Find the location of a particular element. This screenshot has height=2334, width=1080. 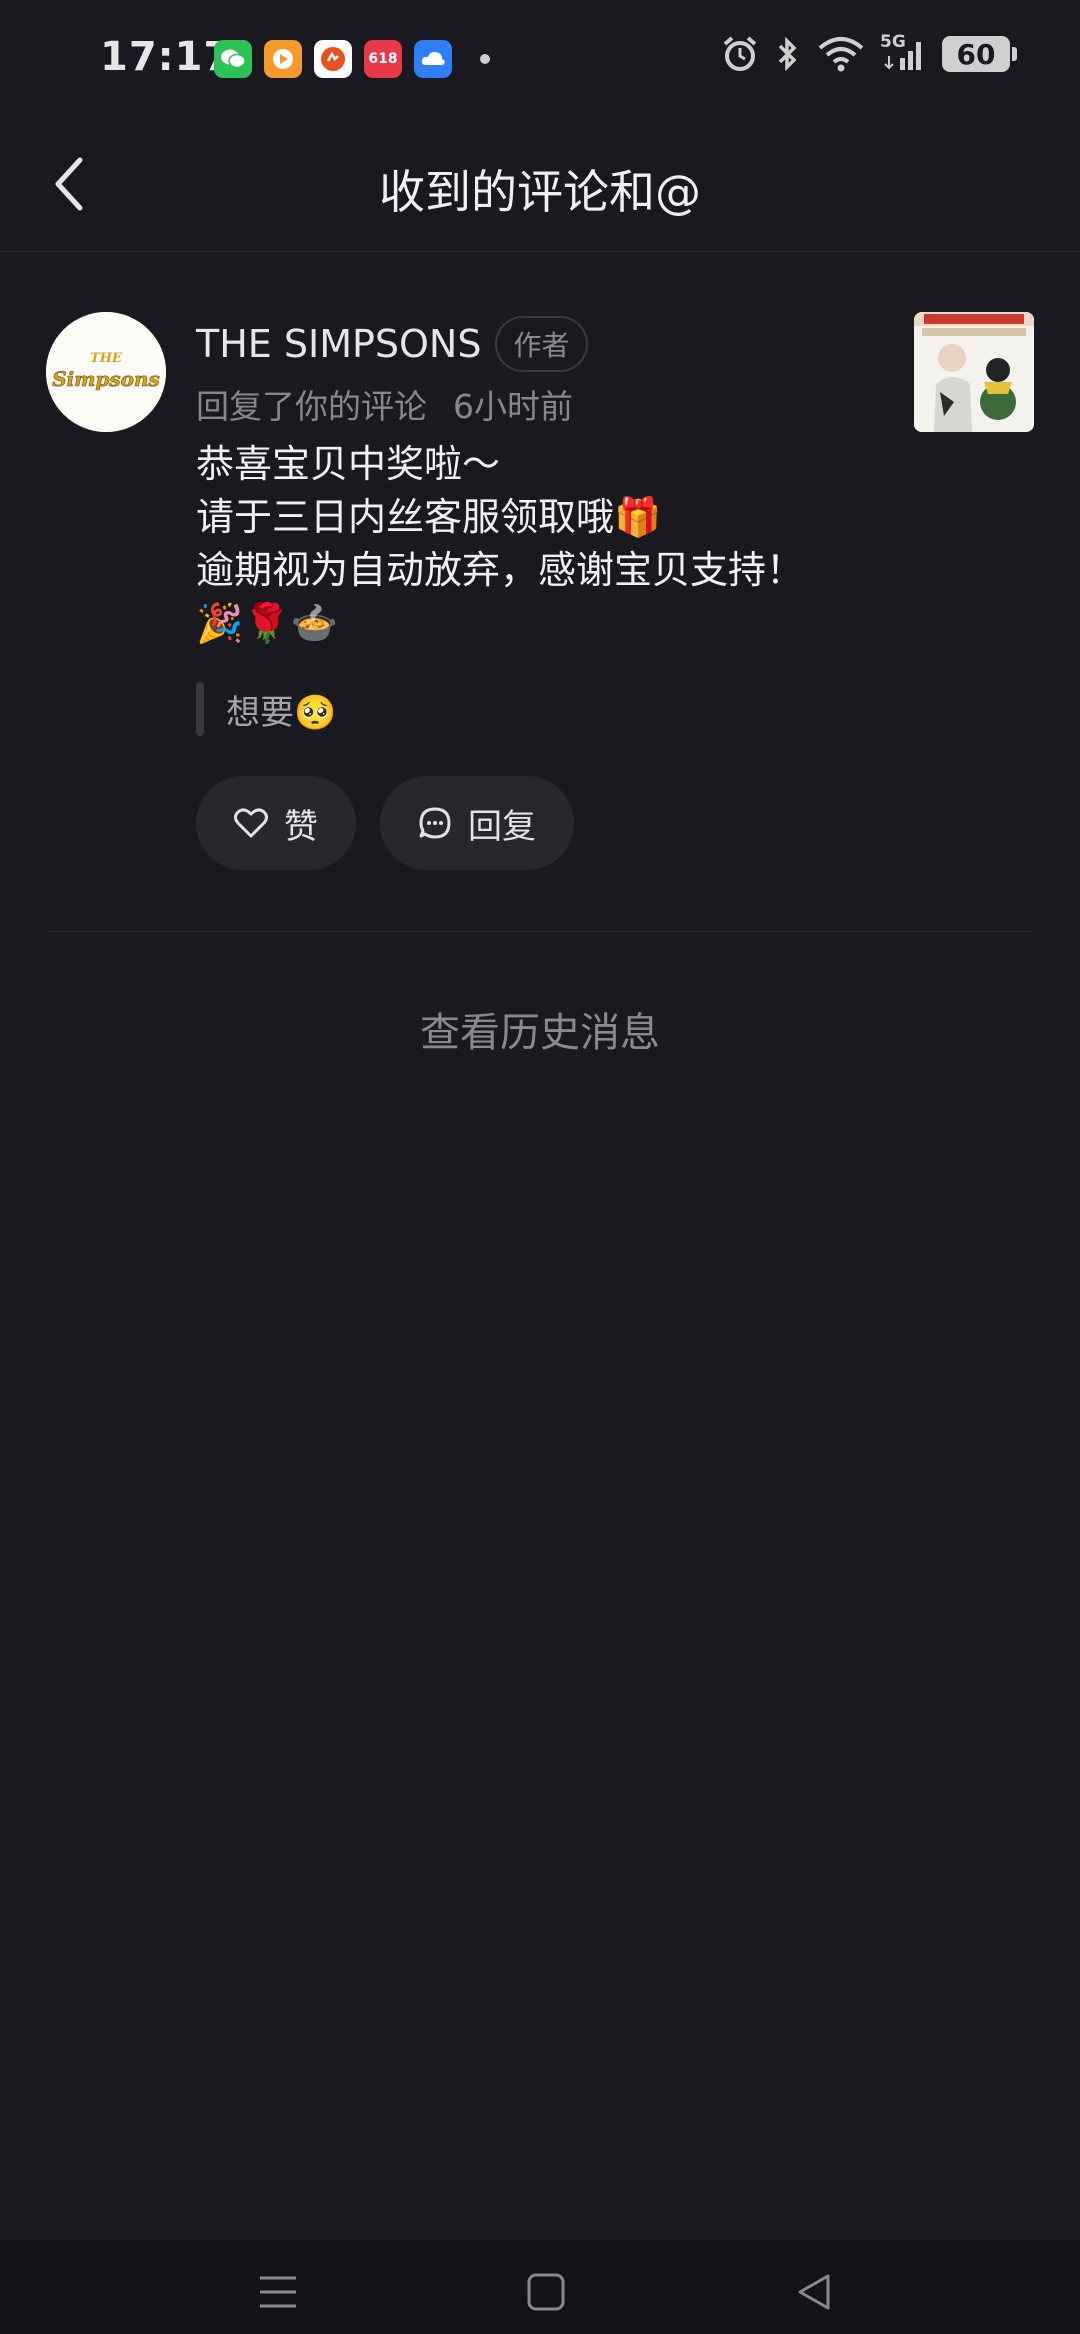

post-thumbnail is located at coordinates (974, 372).